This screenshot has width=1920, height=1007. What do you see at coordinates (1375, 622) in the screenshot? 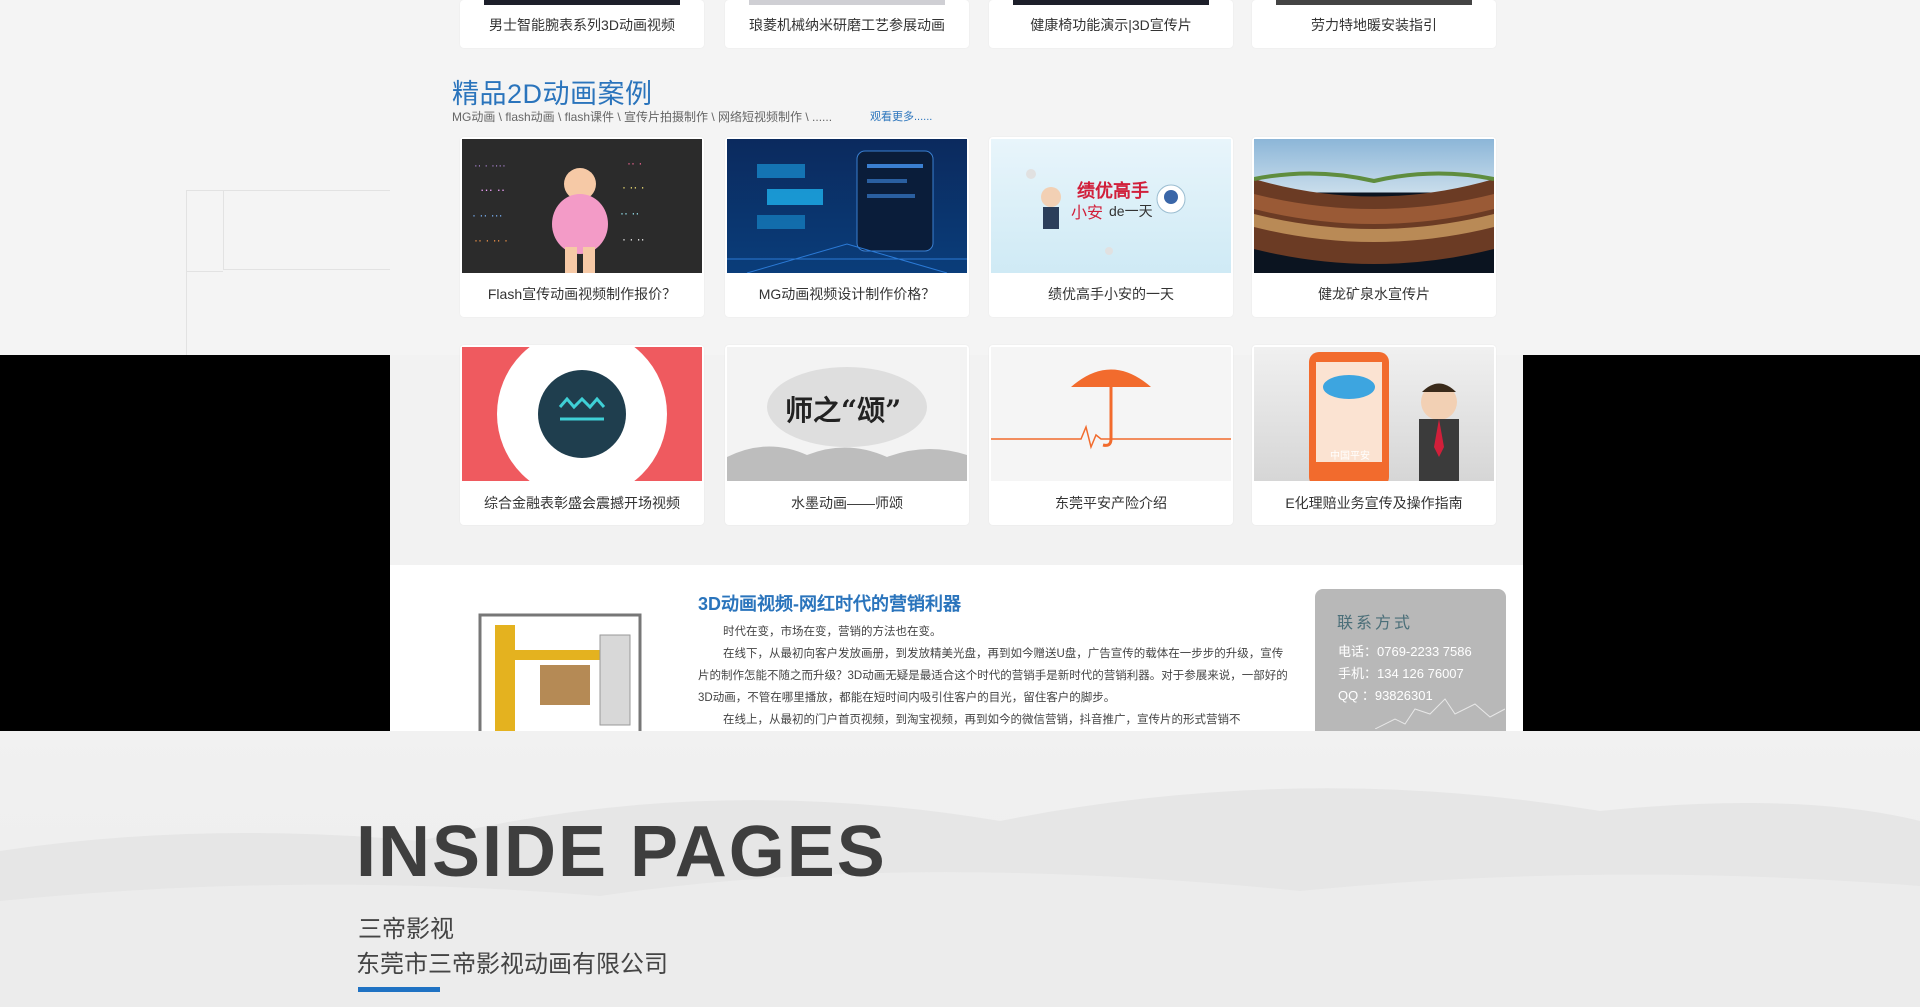
I see `contact-title: 联系方式` at bounding box center [1375, 622].